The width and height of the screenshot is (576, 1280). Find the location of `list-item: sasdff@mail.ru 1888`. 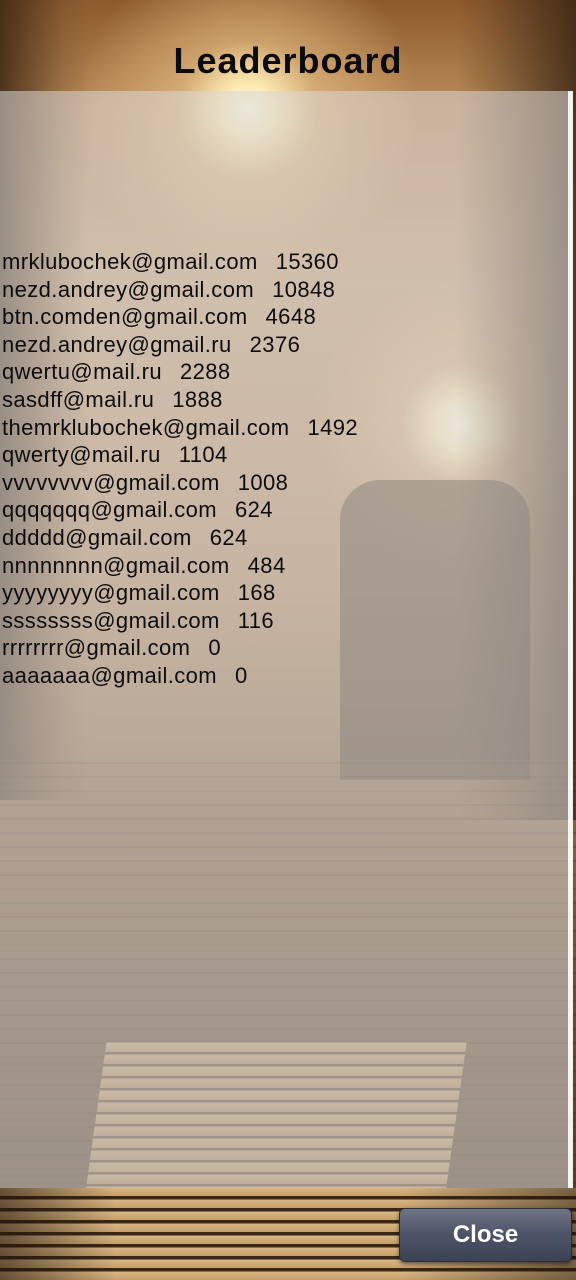

list-item: sasdff@mail.ru 1888 is located at coordinates (282, 400).